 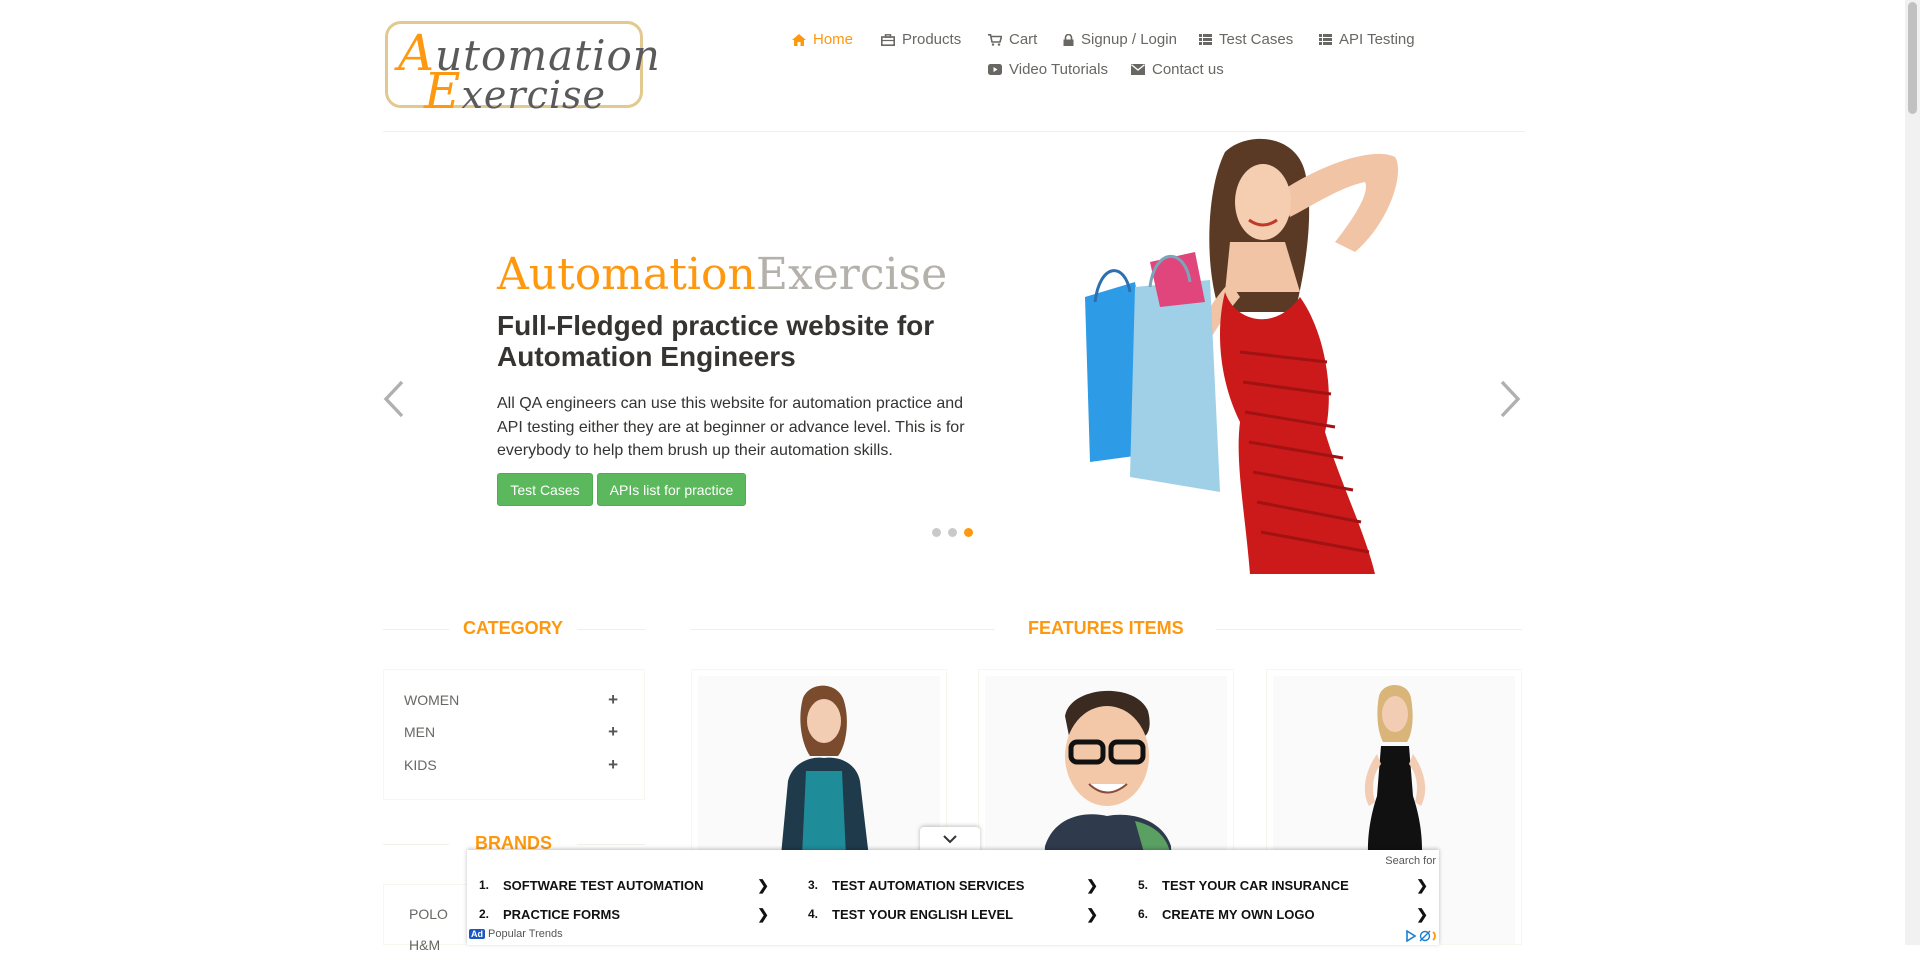 What do you see at coordinates (995, 39) in the screenshot?
I see `cart-icon` at bounding box center [995, 39].